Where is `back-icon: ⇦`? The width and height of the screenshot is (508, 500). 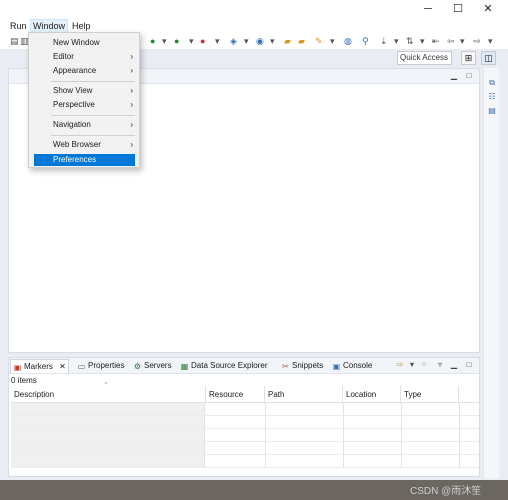
back-icon: ⇦ is located at coordinates (451, 41).